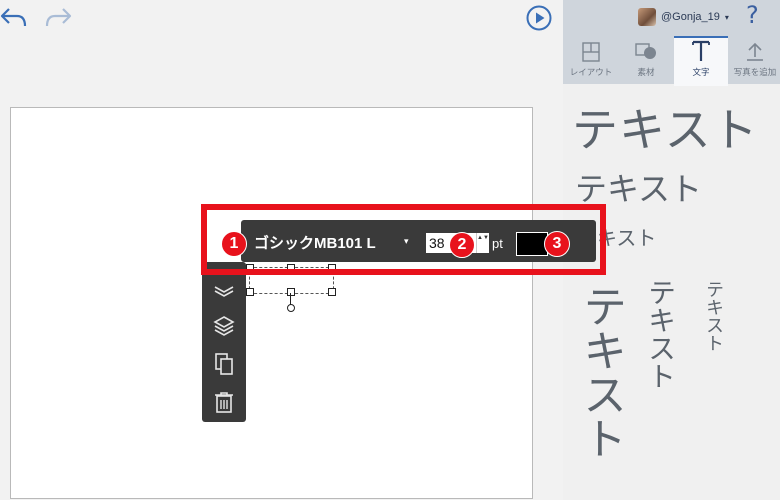  What do you see at coordinates (726, 17) in the screenshot?
I see `chevron-down-icon: ▾` at bounding box center [726, 17].